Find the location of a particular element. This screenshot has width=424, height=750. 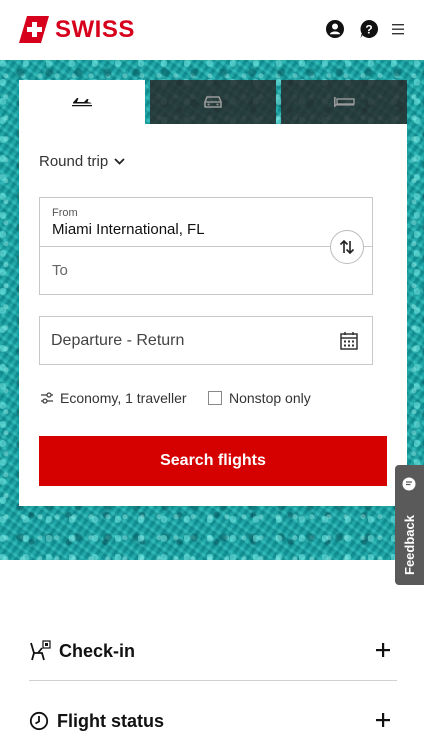

tab-cars is located at coordinates (213, 102).